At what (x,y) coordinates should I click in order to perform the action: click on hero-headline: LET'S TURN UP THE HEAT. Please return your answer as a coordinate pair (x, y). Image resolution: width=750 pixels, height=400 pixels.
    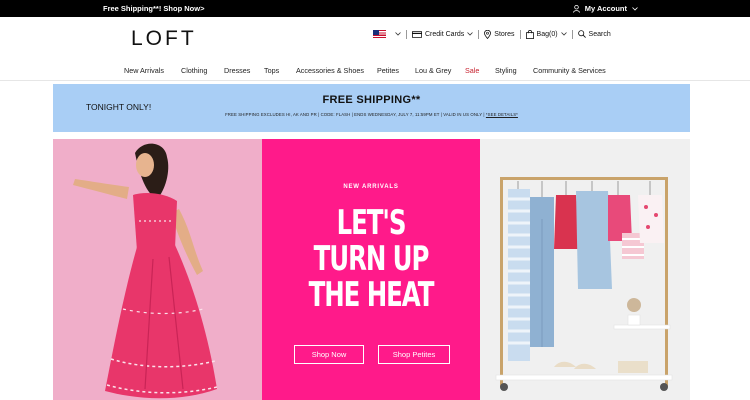
    Looking at the image, I should click on (371, 259).